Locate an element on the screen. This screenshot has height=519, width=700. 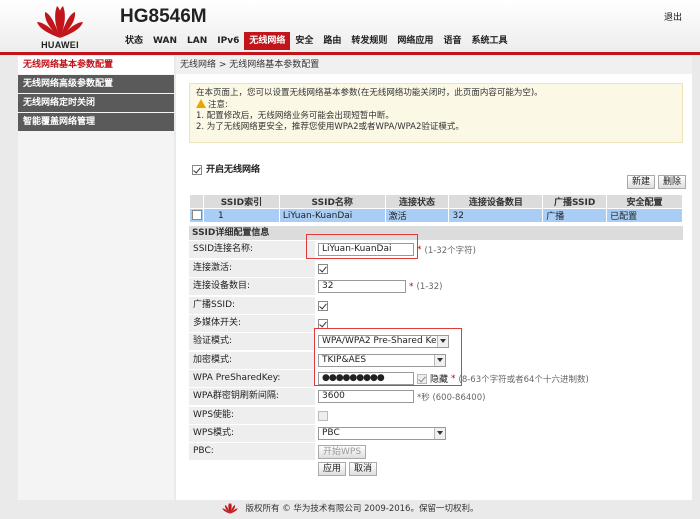
huawei-logo: HUAWEI is located at coordinates (60, 27).